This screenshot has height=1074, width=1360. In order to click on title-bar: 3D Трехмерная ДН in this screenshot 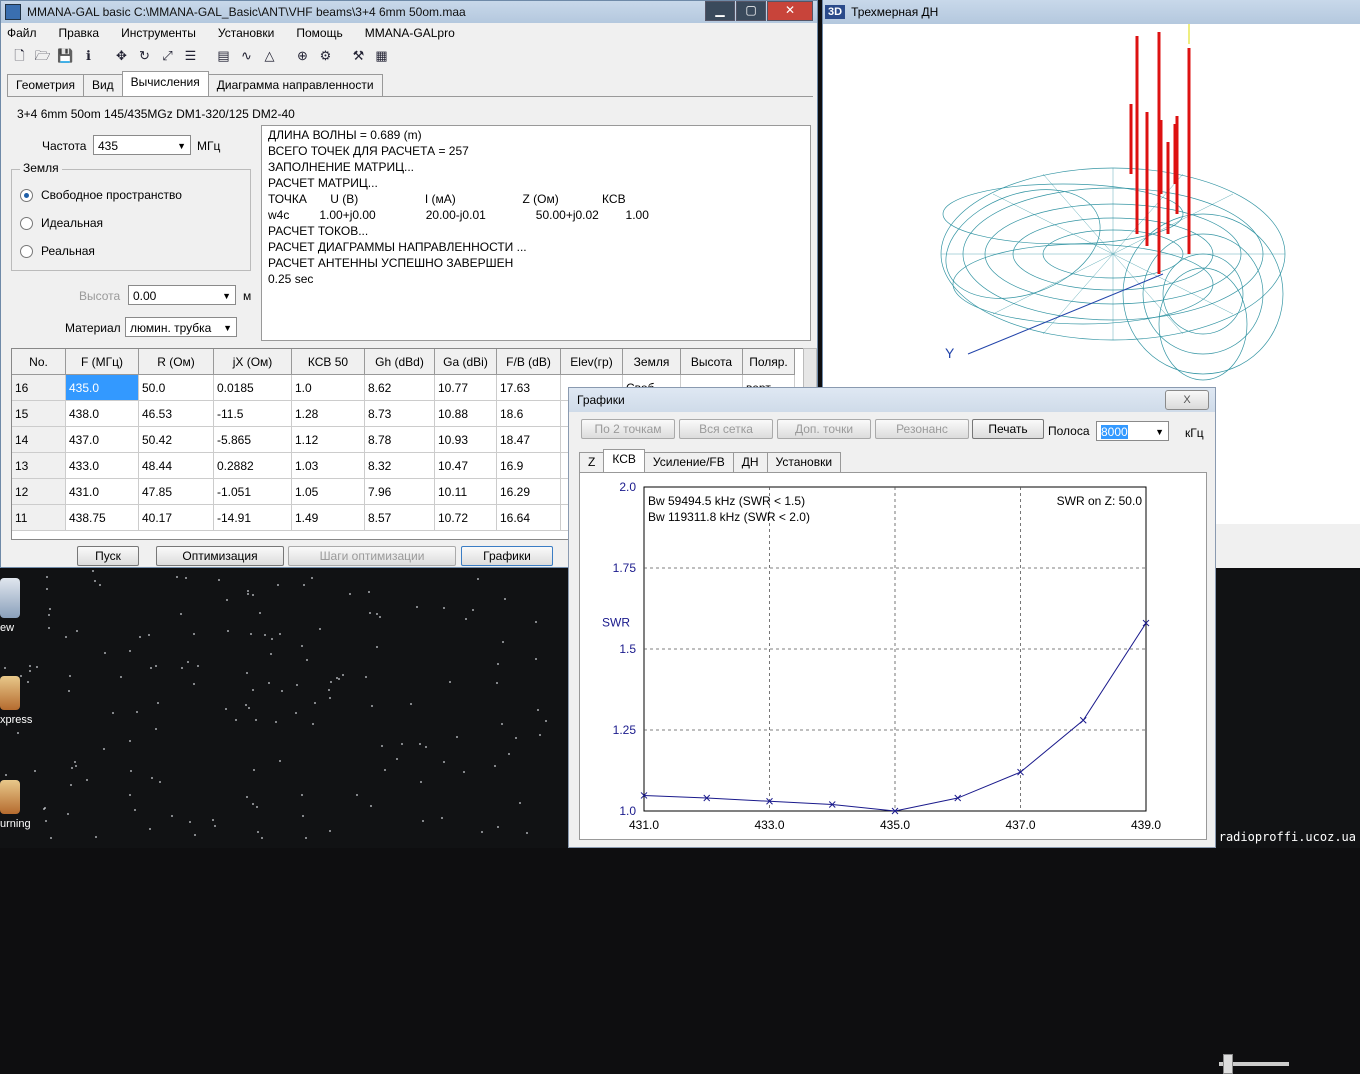, I will do `click(1091, 12)`.